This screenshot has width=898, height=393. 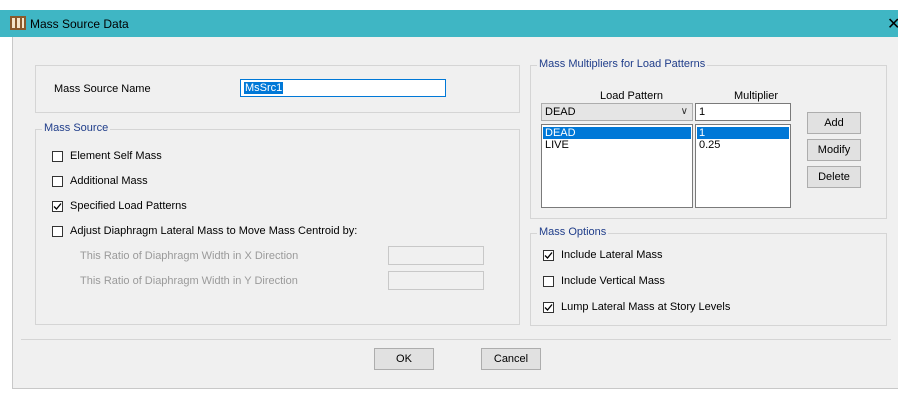 What do you see at coordinates (743, 166) in the screenshot?
I see `multiplier-list: 1 0.25` at bounding box center [743, 166].